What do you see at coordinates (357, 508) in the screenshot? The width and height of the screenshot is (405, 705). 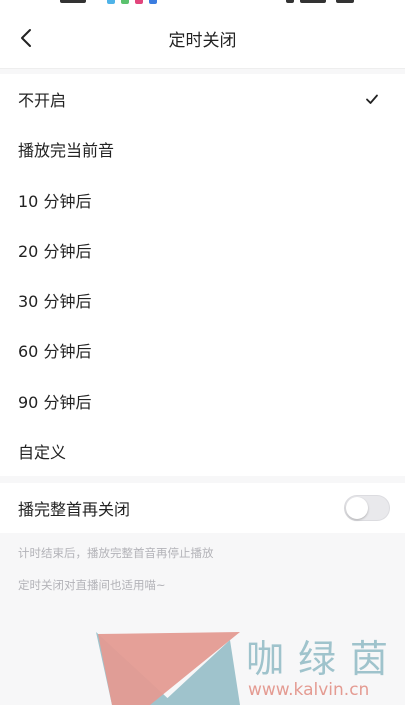 I see `switch-knob` at bounding box center [357, 508].